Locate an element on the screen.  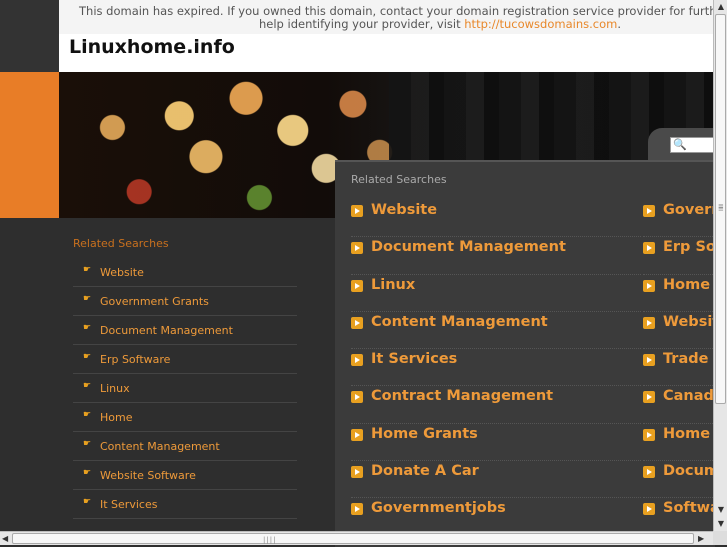
related-link: Docum is located at coordinates (679, 480).